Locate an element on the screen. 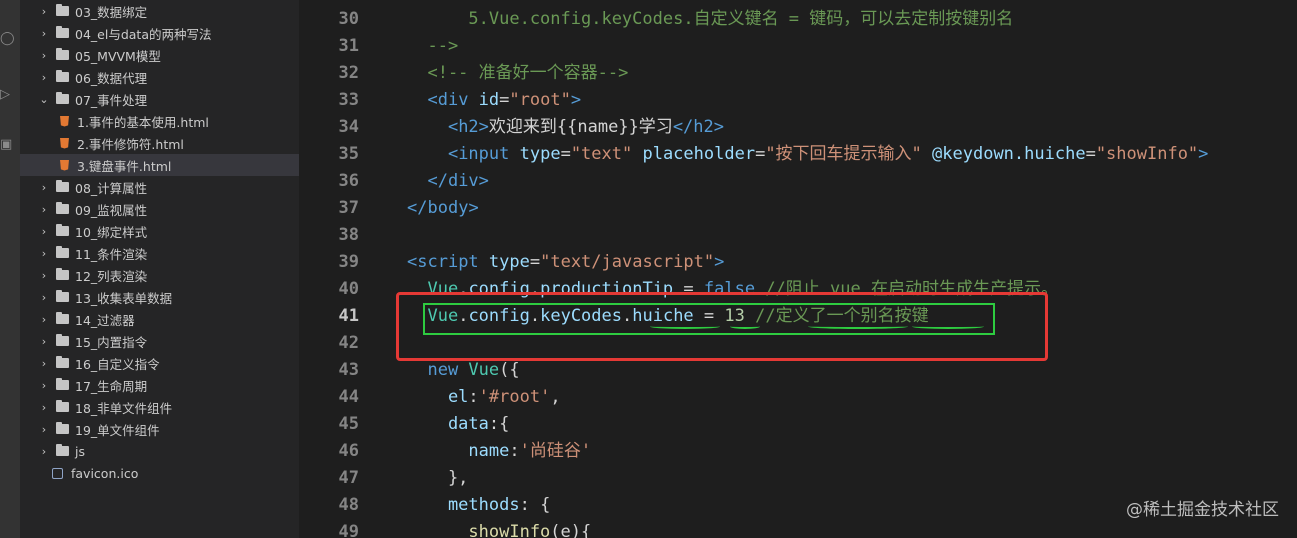 The width and height of the screenshot is (1297, 538). code-line: 46 name:'尚硅谷' is located at coordinates (798, 451).